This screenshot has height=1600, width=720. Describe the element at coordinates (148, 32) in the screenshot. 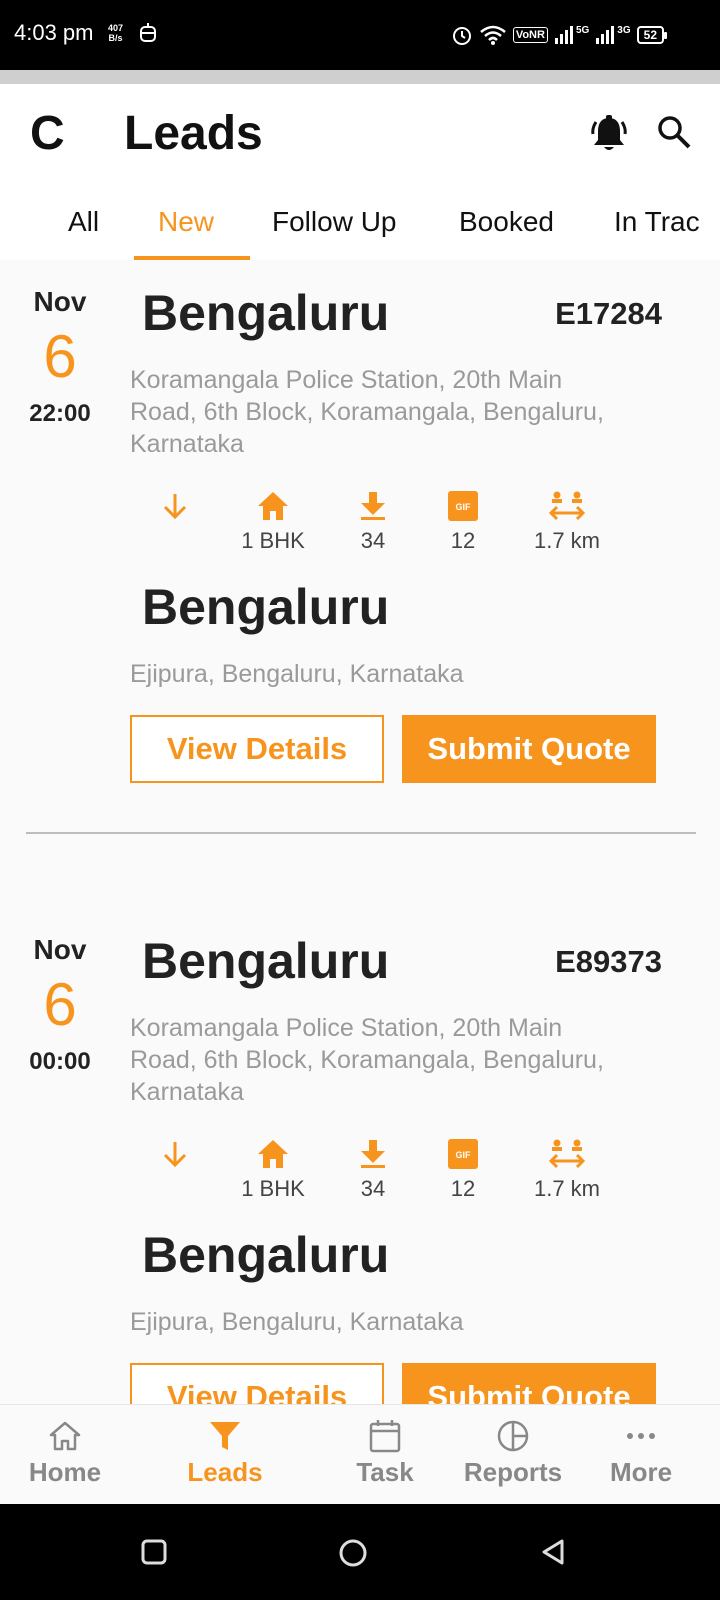

I see `robot-icon` at that location.